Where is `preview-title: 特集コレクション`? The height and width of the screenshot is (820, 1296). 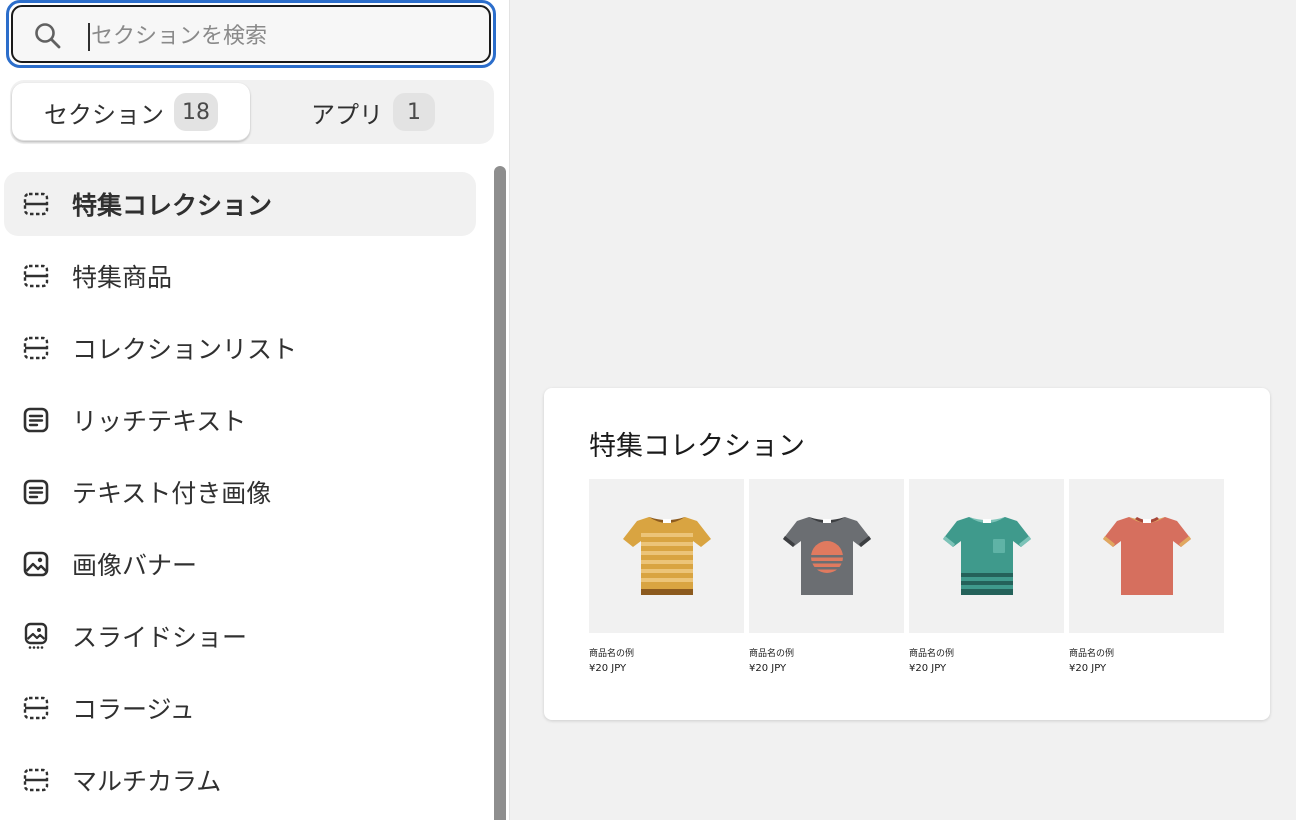 preview-title: 特集コレクション is located at coordinates (697, 446).